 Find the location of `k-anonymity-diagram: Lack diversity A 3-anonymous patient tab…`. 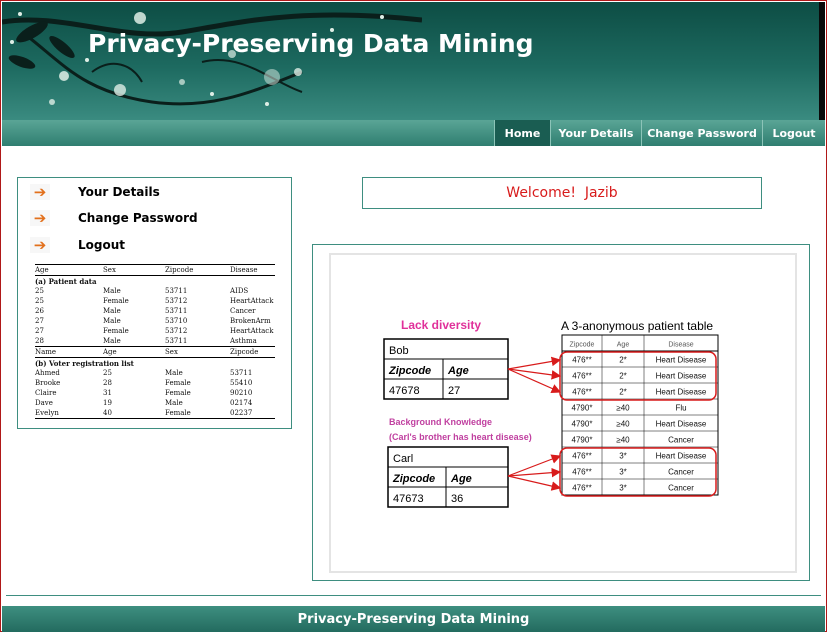

k-anonymity-diagram: Lack diversity A 3-anonymous patient tab… is located at coordinates (551, 413).